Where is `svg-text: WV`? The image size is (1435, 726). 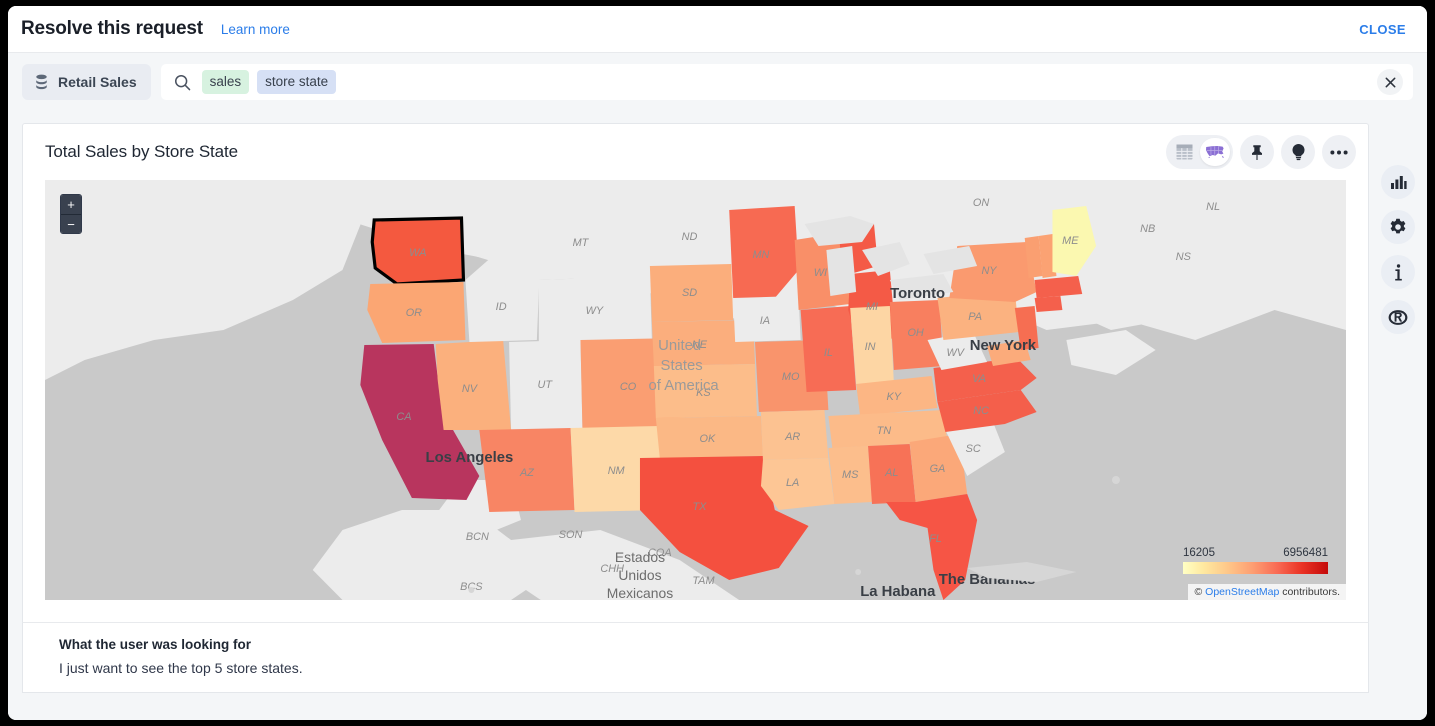
svg-text: WV is located at coordinates (956, 353).